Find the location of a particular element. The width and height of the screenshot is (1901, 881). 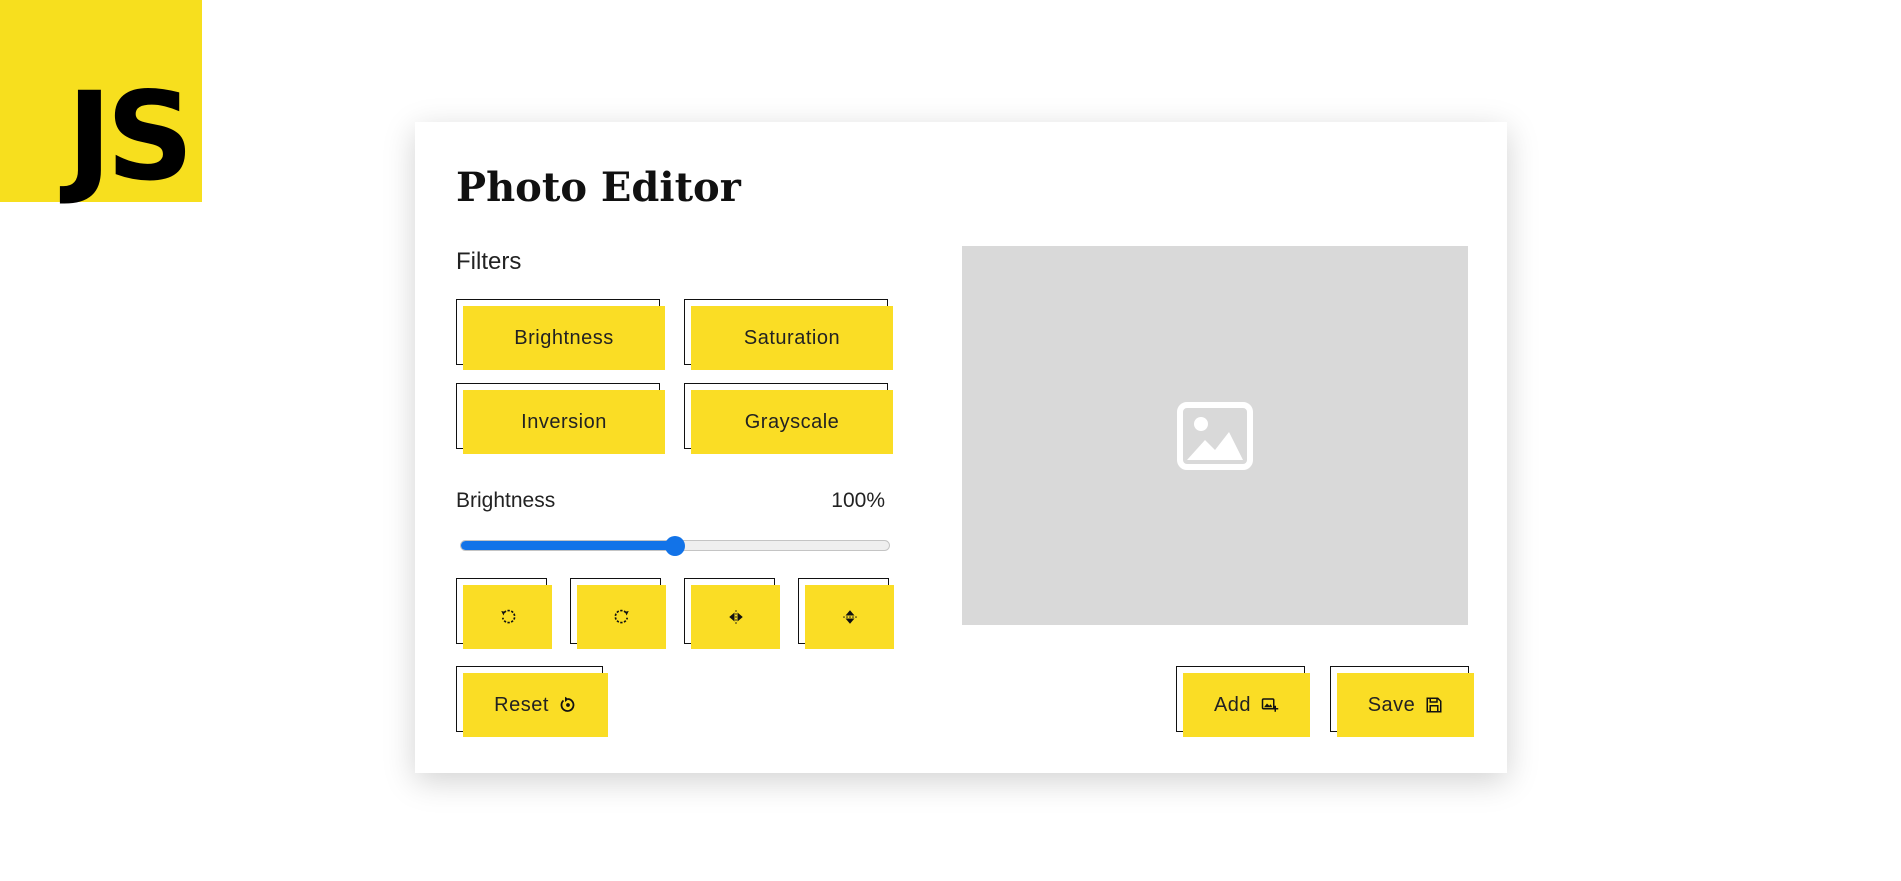

js-logo: JS is located at coordinates (101, 101).